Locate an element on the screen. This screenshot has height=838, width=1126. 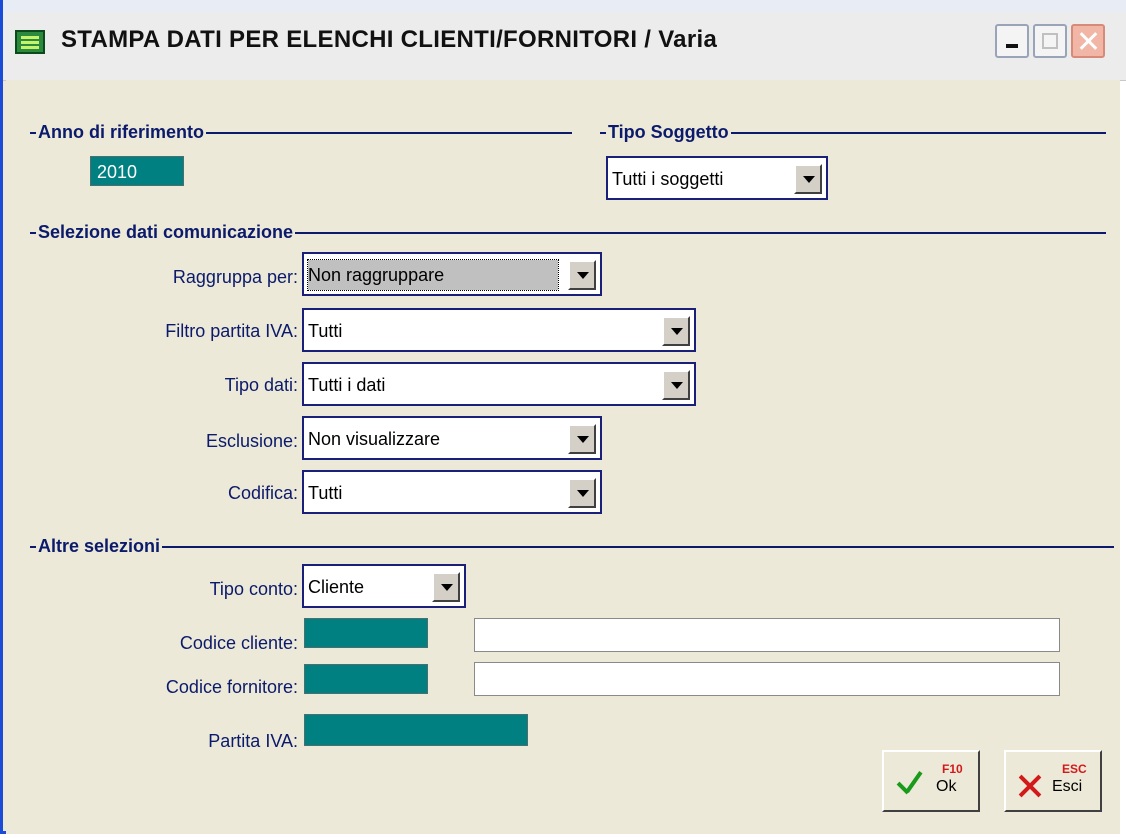
tipo-dati-label: Tipo dati: is located at coordinates (261, 385).